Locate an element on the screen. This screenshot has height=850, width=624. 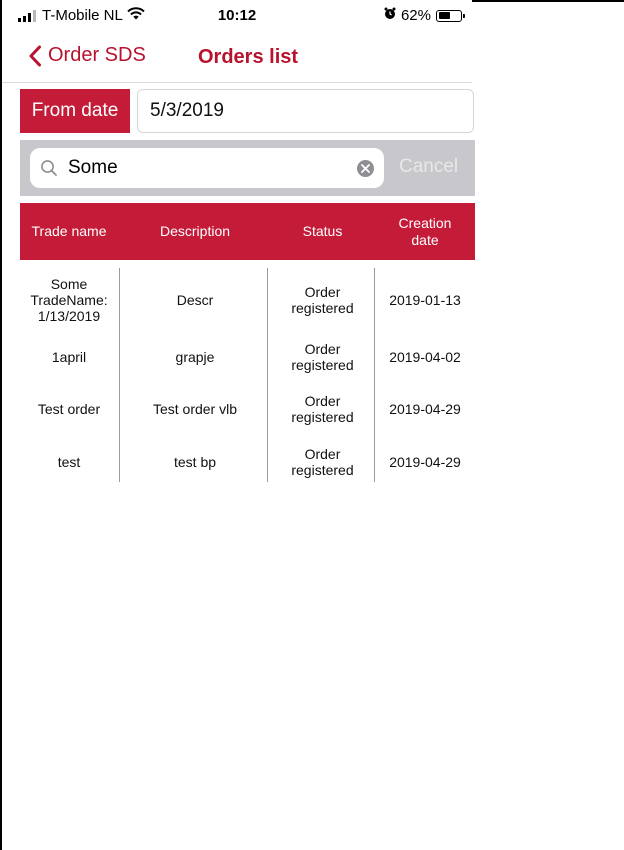
date-filter-row: From date 5/3/2019 is located at coordinates (247, 111).